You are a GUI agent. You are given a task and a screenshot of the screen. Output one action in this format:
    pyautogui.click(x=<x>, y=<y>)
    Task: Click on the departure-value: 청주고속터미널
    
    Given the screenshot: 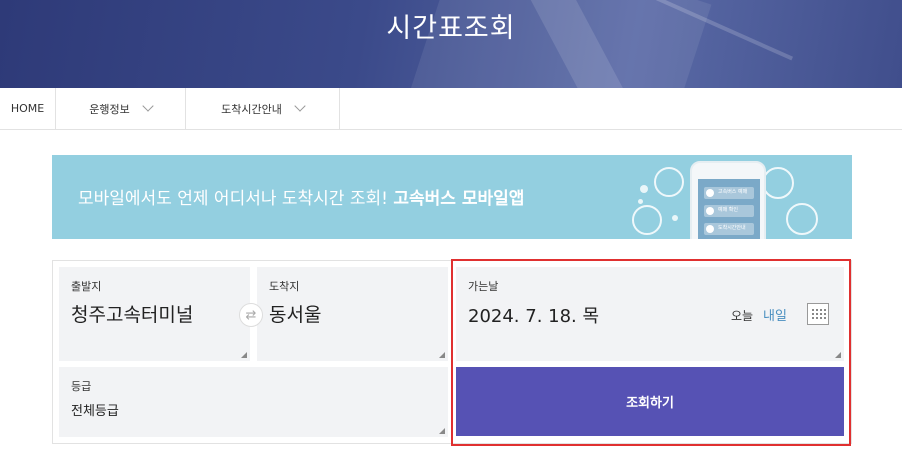 What is the action you would take?
    pyautogui.click(x=132, y=315)
    